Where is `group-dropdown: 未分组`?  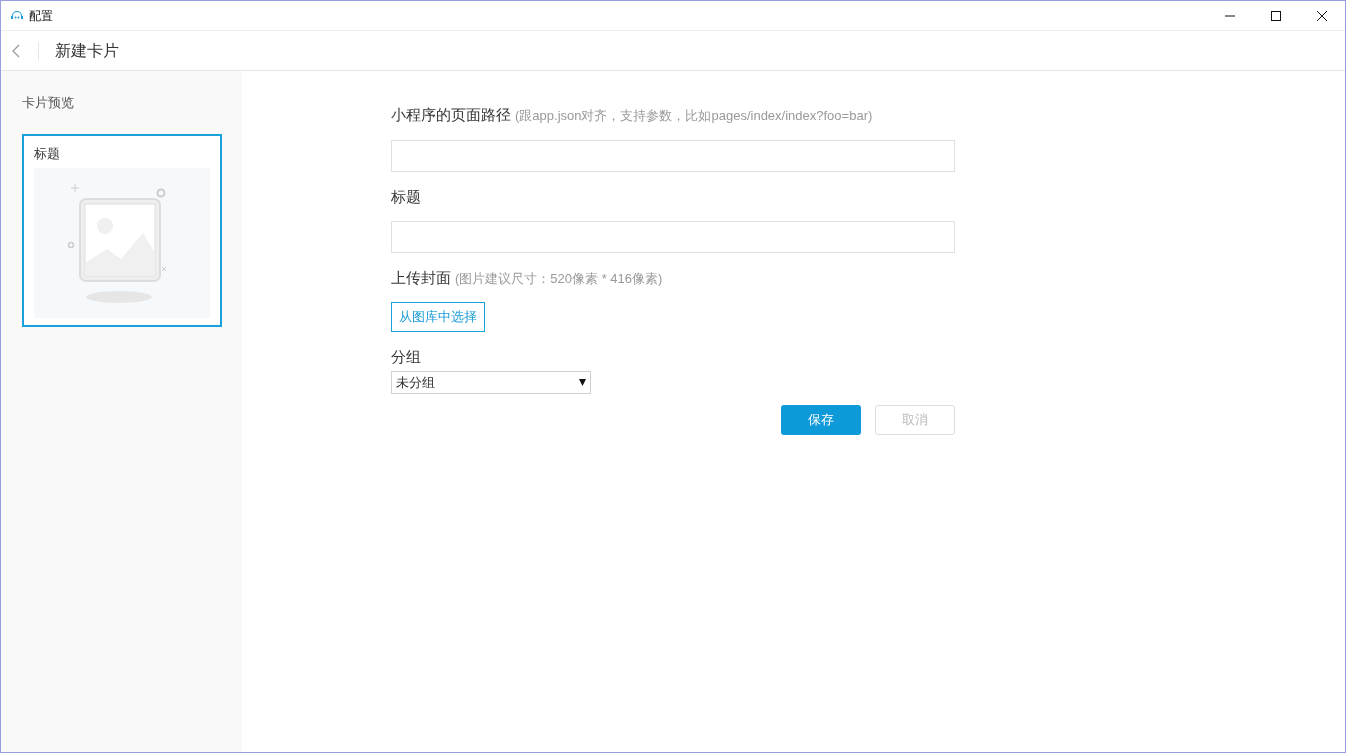
group-dropdown: 未分组 is located at coordinates (491, 382).